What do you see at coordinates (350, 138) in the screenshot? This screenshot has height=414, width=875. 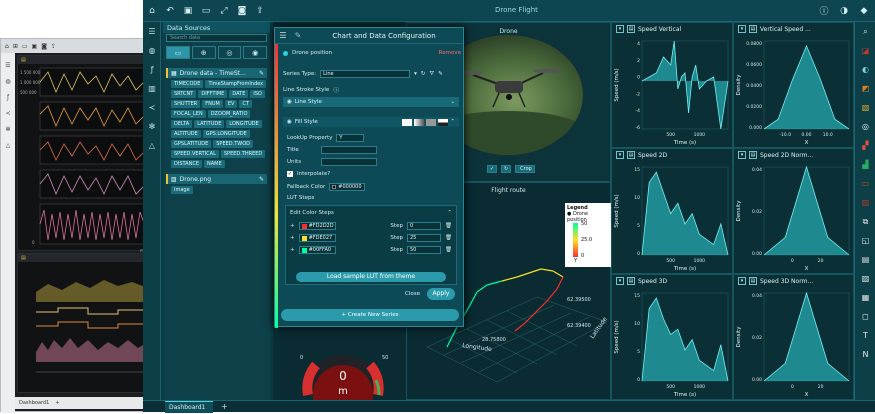 I see `lookup-input: Y` at bounding box center [350, 138].